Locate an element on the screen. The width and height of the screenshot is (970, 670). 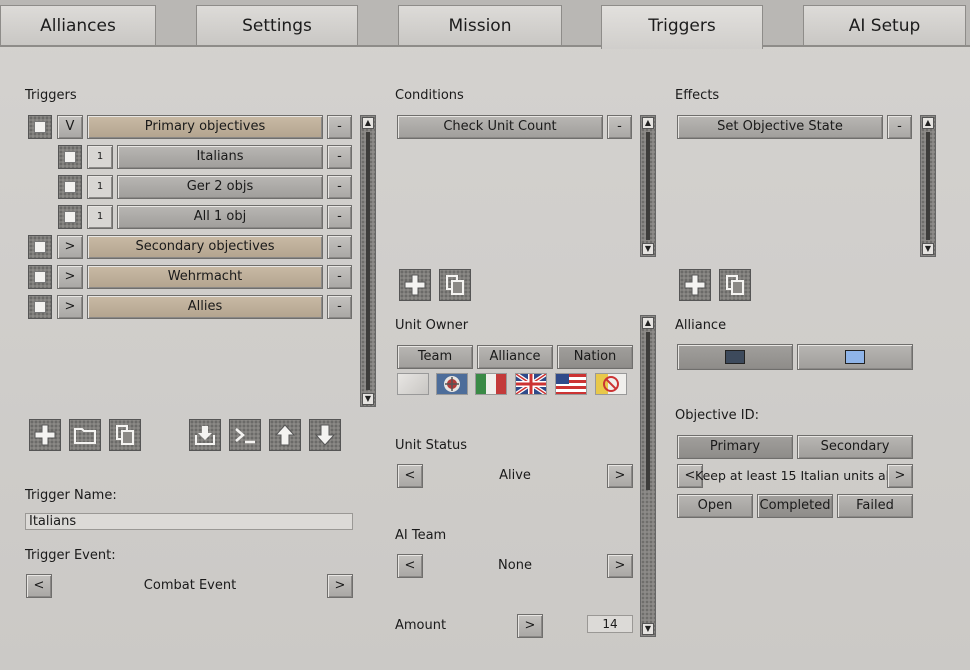
objective-primary-button: Primary is located at coordinates (735, 447).